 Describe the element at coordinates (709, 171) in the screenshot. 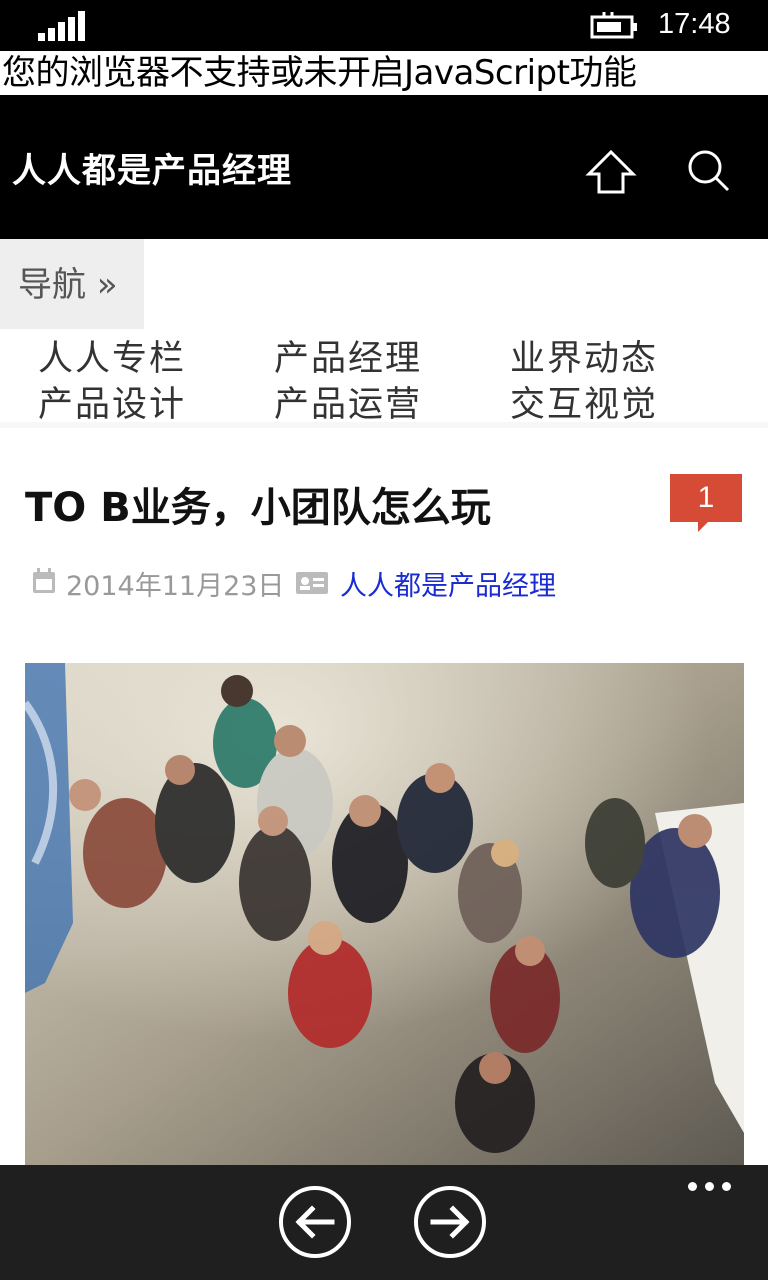

I see `search-icon` at that location.